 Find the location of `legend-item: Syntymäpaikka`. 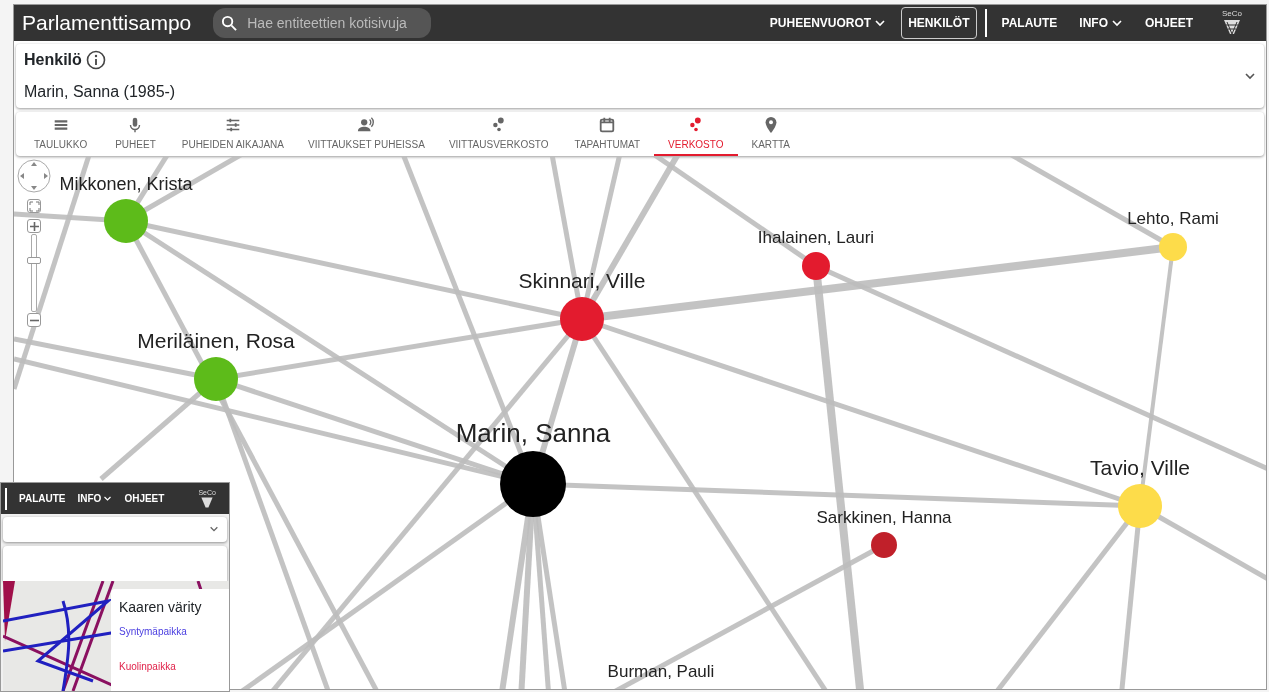

legend-item: Syntymäpaikka is located at coordinates (153, 632).